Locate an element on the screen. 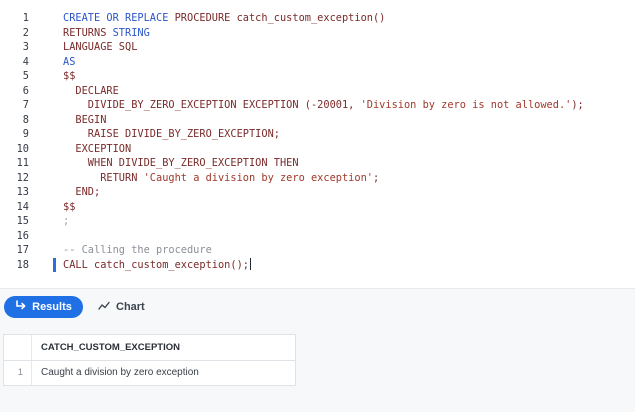 The image size is (635, 412). table-cell: Caught a division by zero exception is located at coordinates (120, 373).